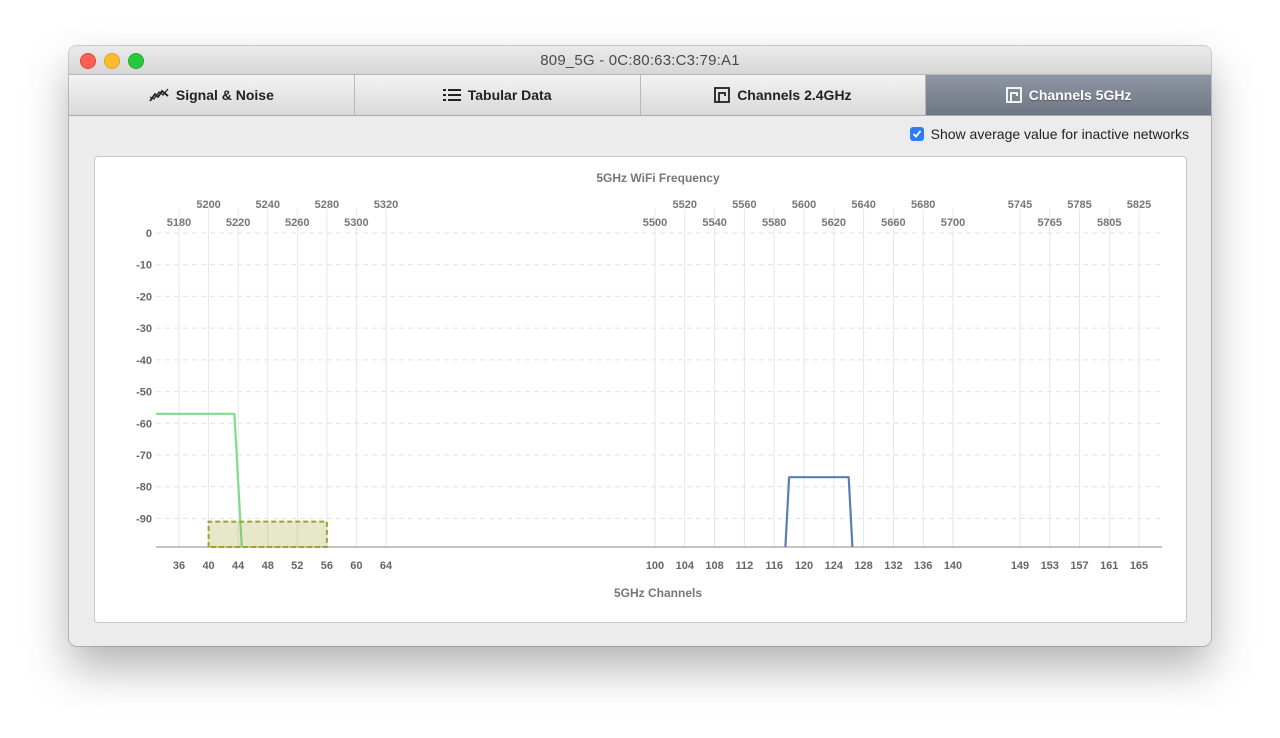  I want to click on frequency-label: 5660, so click(893, 223).